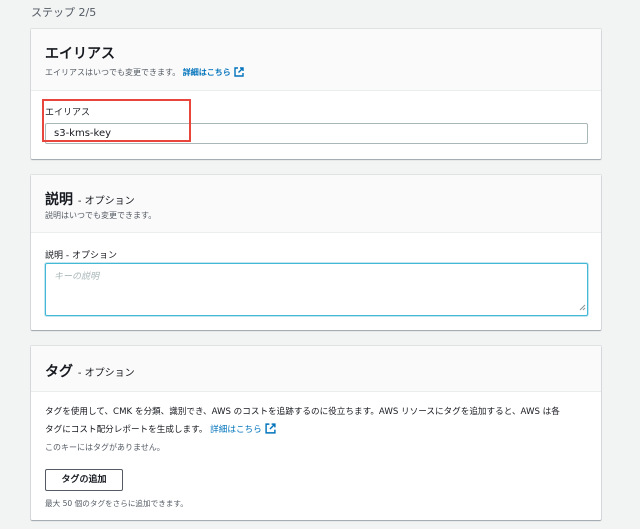 The width and height of the screenshot is (640, 529). I want to click on description-panel-title: 説明 - オプション, so click(90, 199).